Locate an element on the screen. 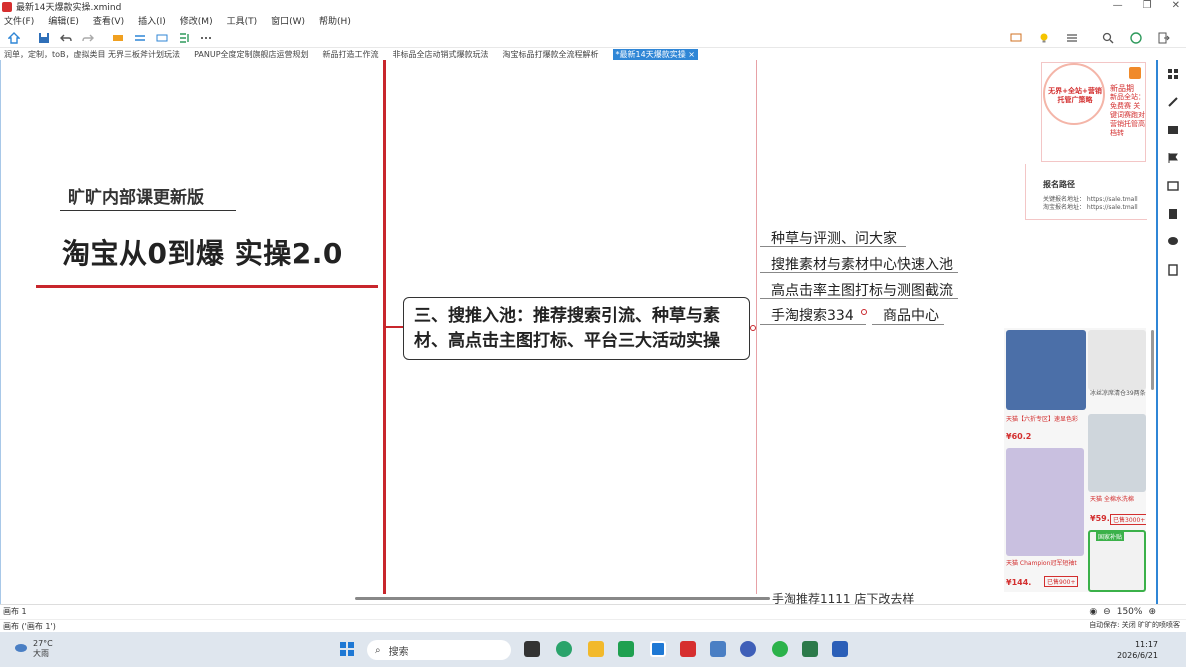 The image size is (1186, 667). subtopic-material: 搜推素材与素材中心快速入池 is located at coordinates (862, 264).